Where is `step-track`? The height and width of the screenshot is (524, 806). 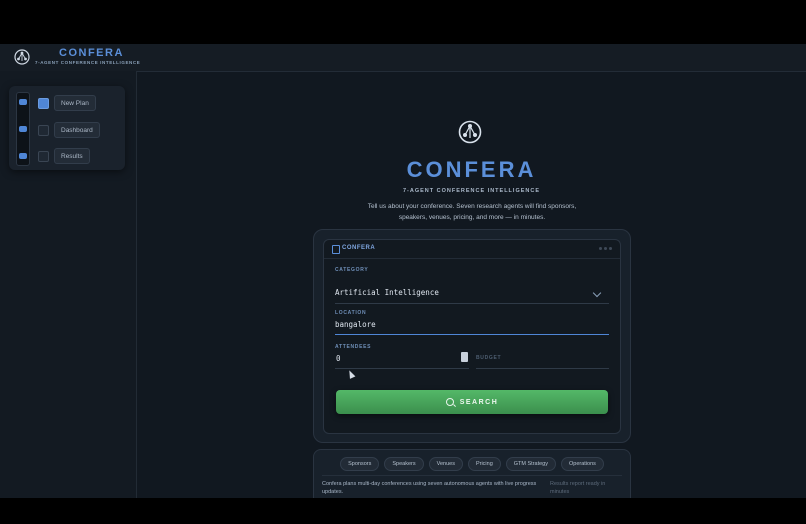
step-track is located at coordinates (23, 129).